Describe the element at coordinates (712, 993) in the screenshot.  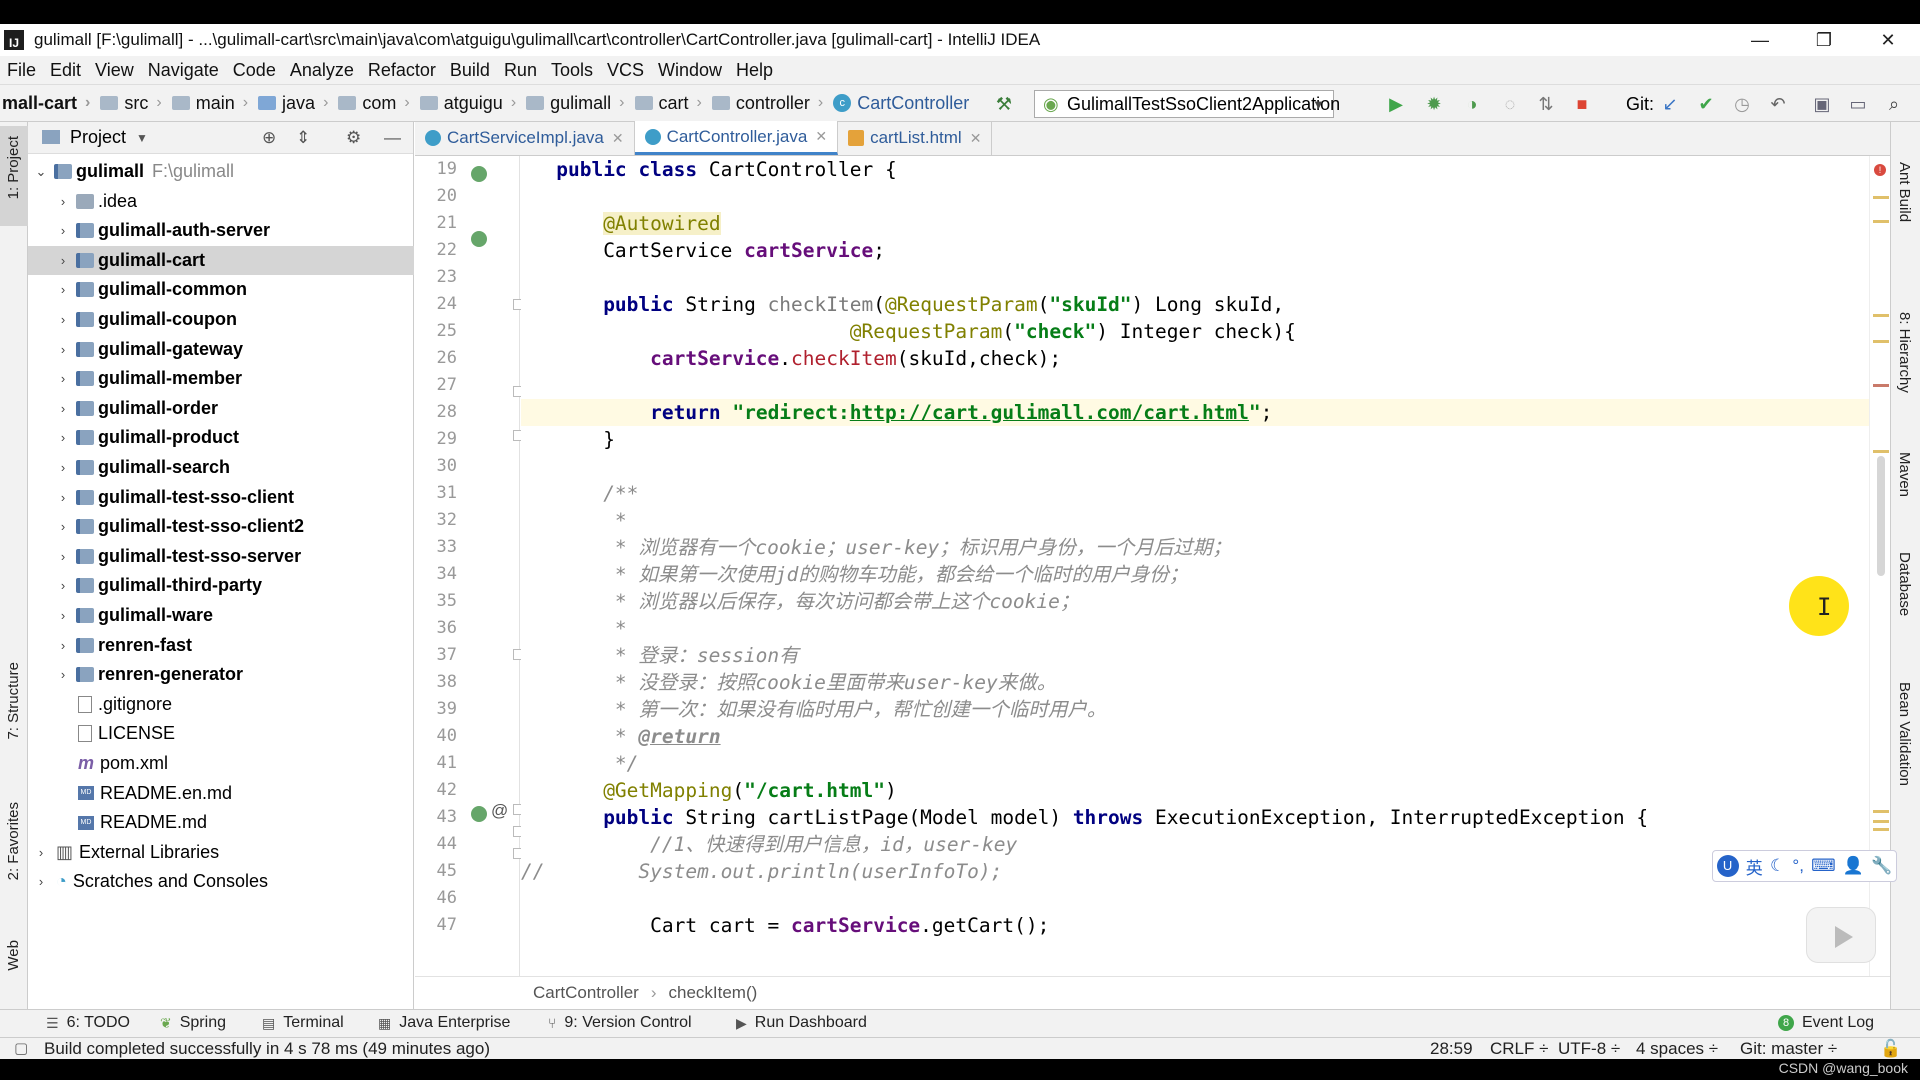
I see `breadcrumb-method: checkItem()` at that location.